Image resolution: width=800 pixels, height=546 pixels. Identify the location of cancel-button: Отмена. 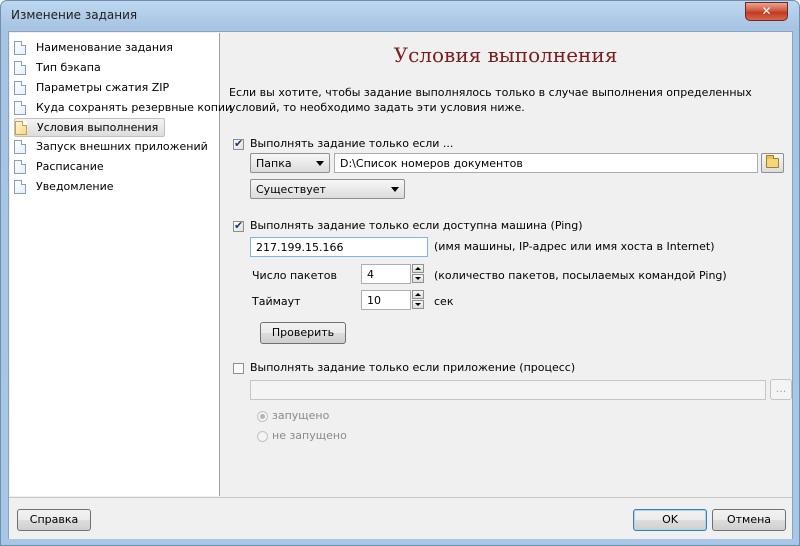
(749, 520).